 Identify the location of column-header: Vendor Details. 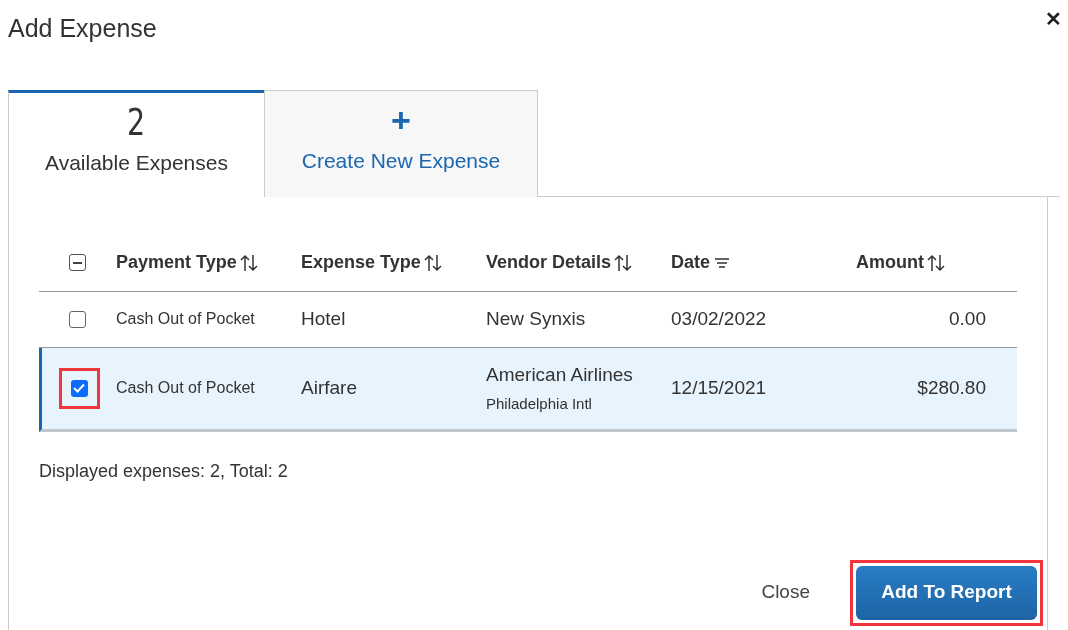
(549, 262).